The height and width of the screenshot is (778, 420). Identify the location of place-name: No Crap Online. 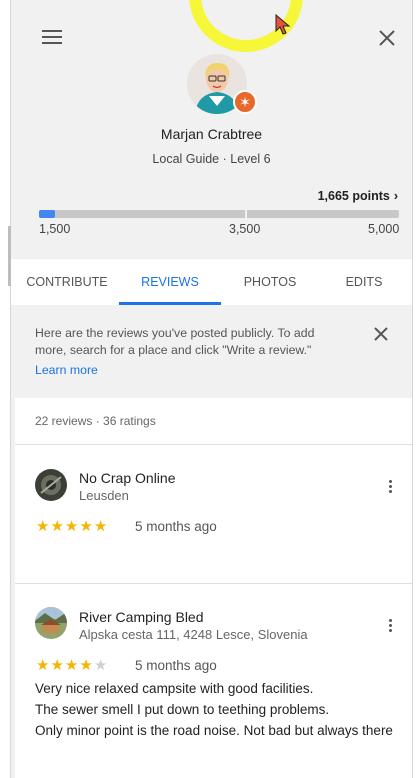
(127, 478).